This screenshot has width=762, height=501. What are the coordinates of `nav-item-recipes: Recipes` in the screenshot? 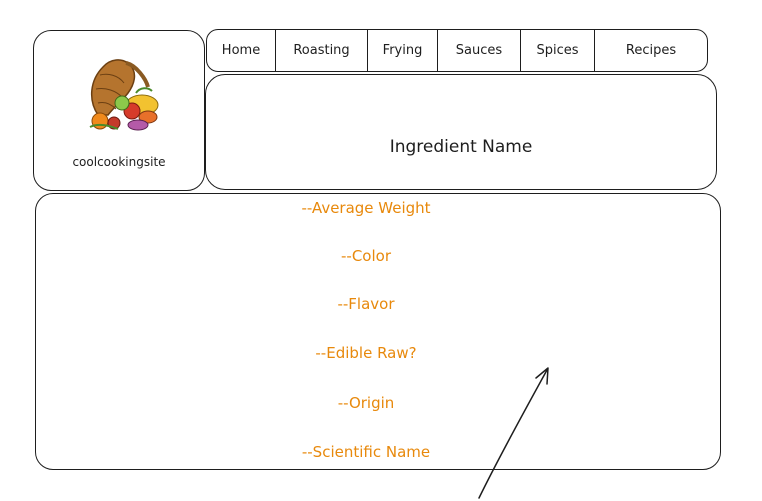 It's located at (651, 50).